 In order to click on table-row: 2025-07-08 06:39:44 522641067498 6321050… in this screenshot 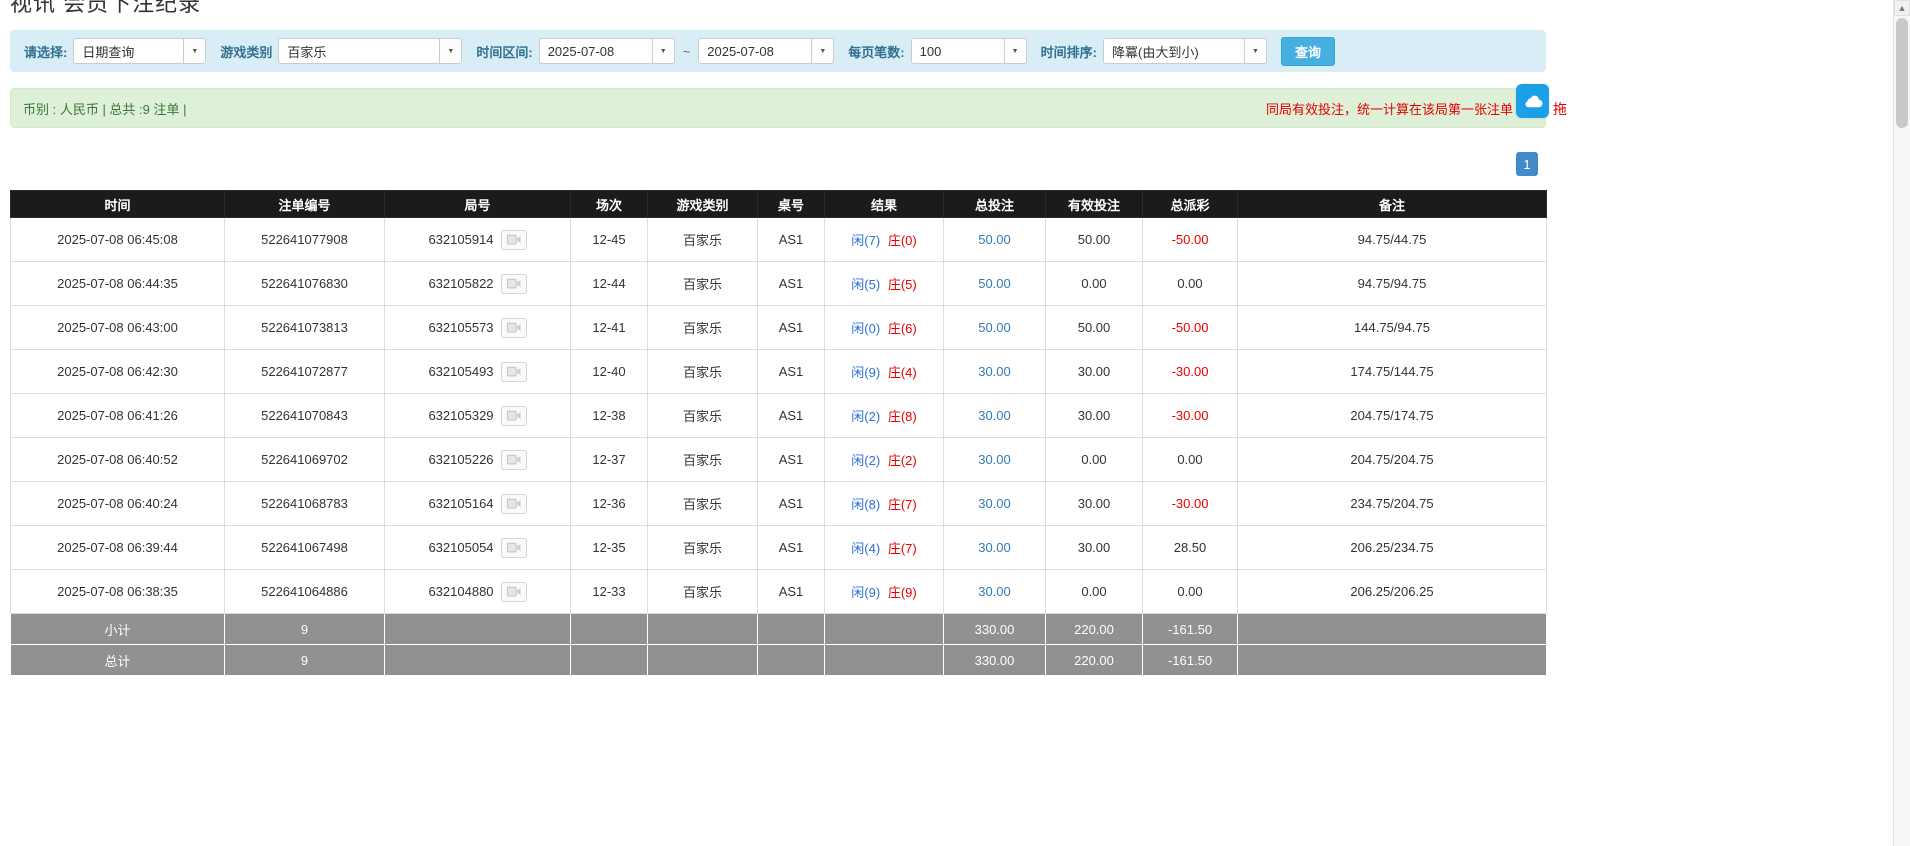, I will do `click(778, 547)`.